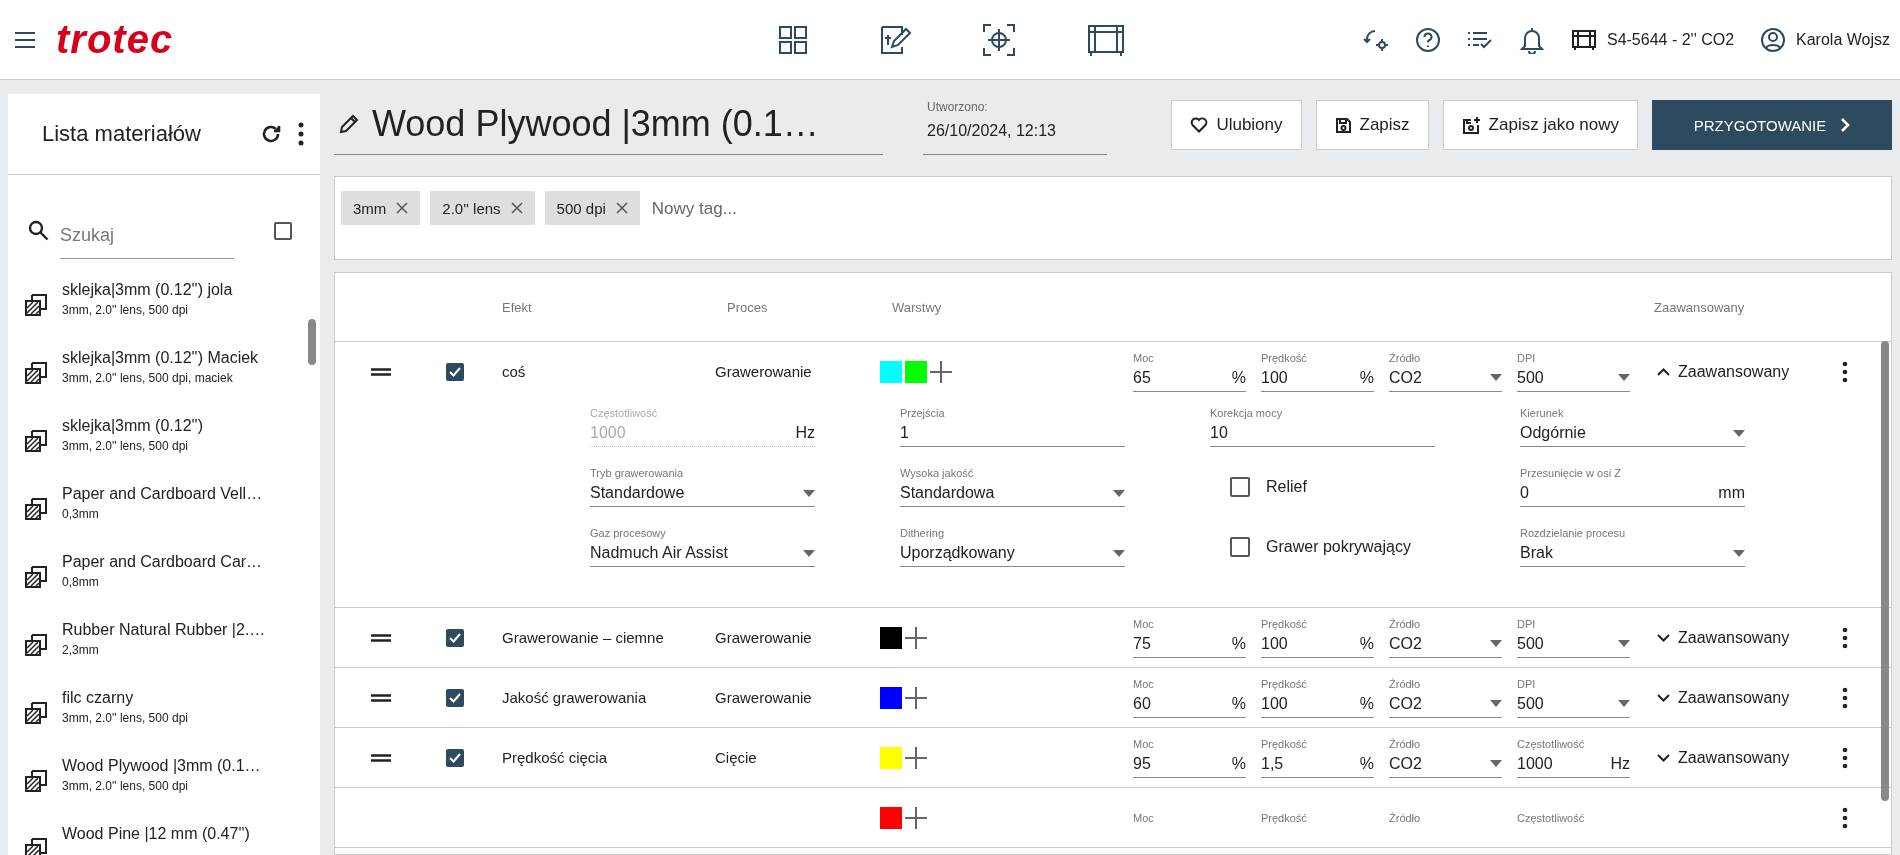  What do you see at coordinates (1189, 637) in the screenshot?
I see `input-field: Moc 75 %` at bounding box center [1189, 637].